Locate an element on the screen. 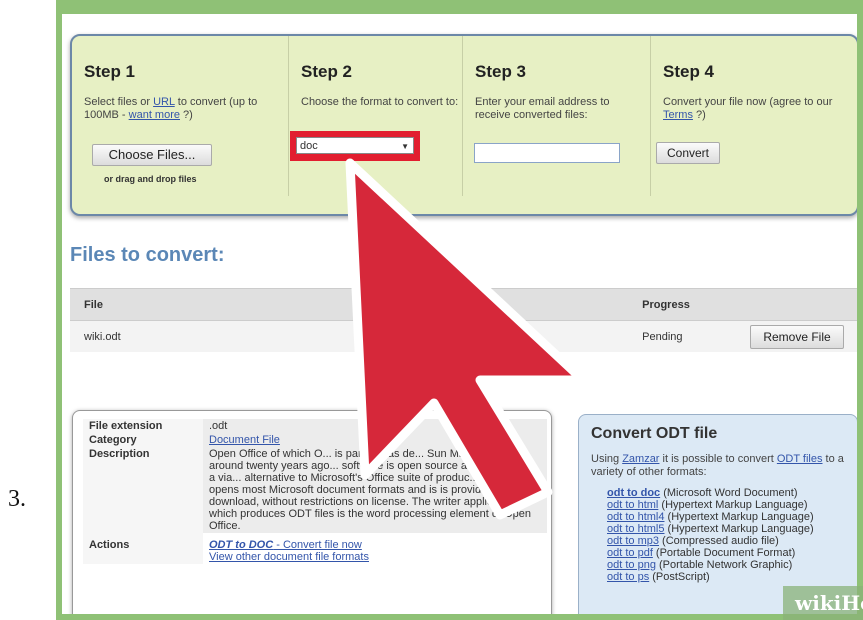 The height and width of the screenshot is (620, 863). file-name: wiki.odt is located at coordinates (195, 336).